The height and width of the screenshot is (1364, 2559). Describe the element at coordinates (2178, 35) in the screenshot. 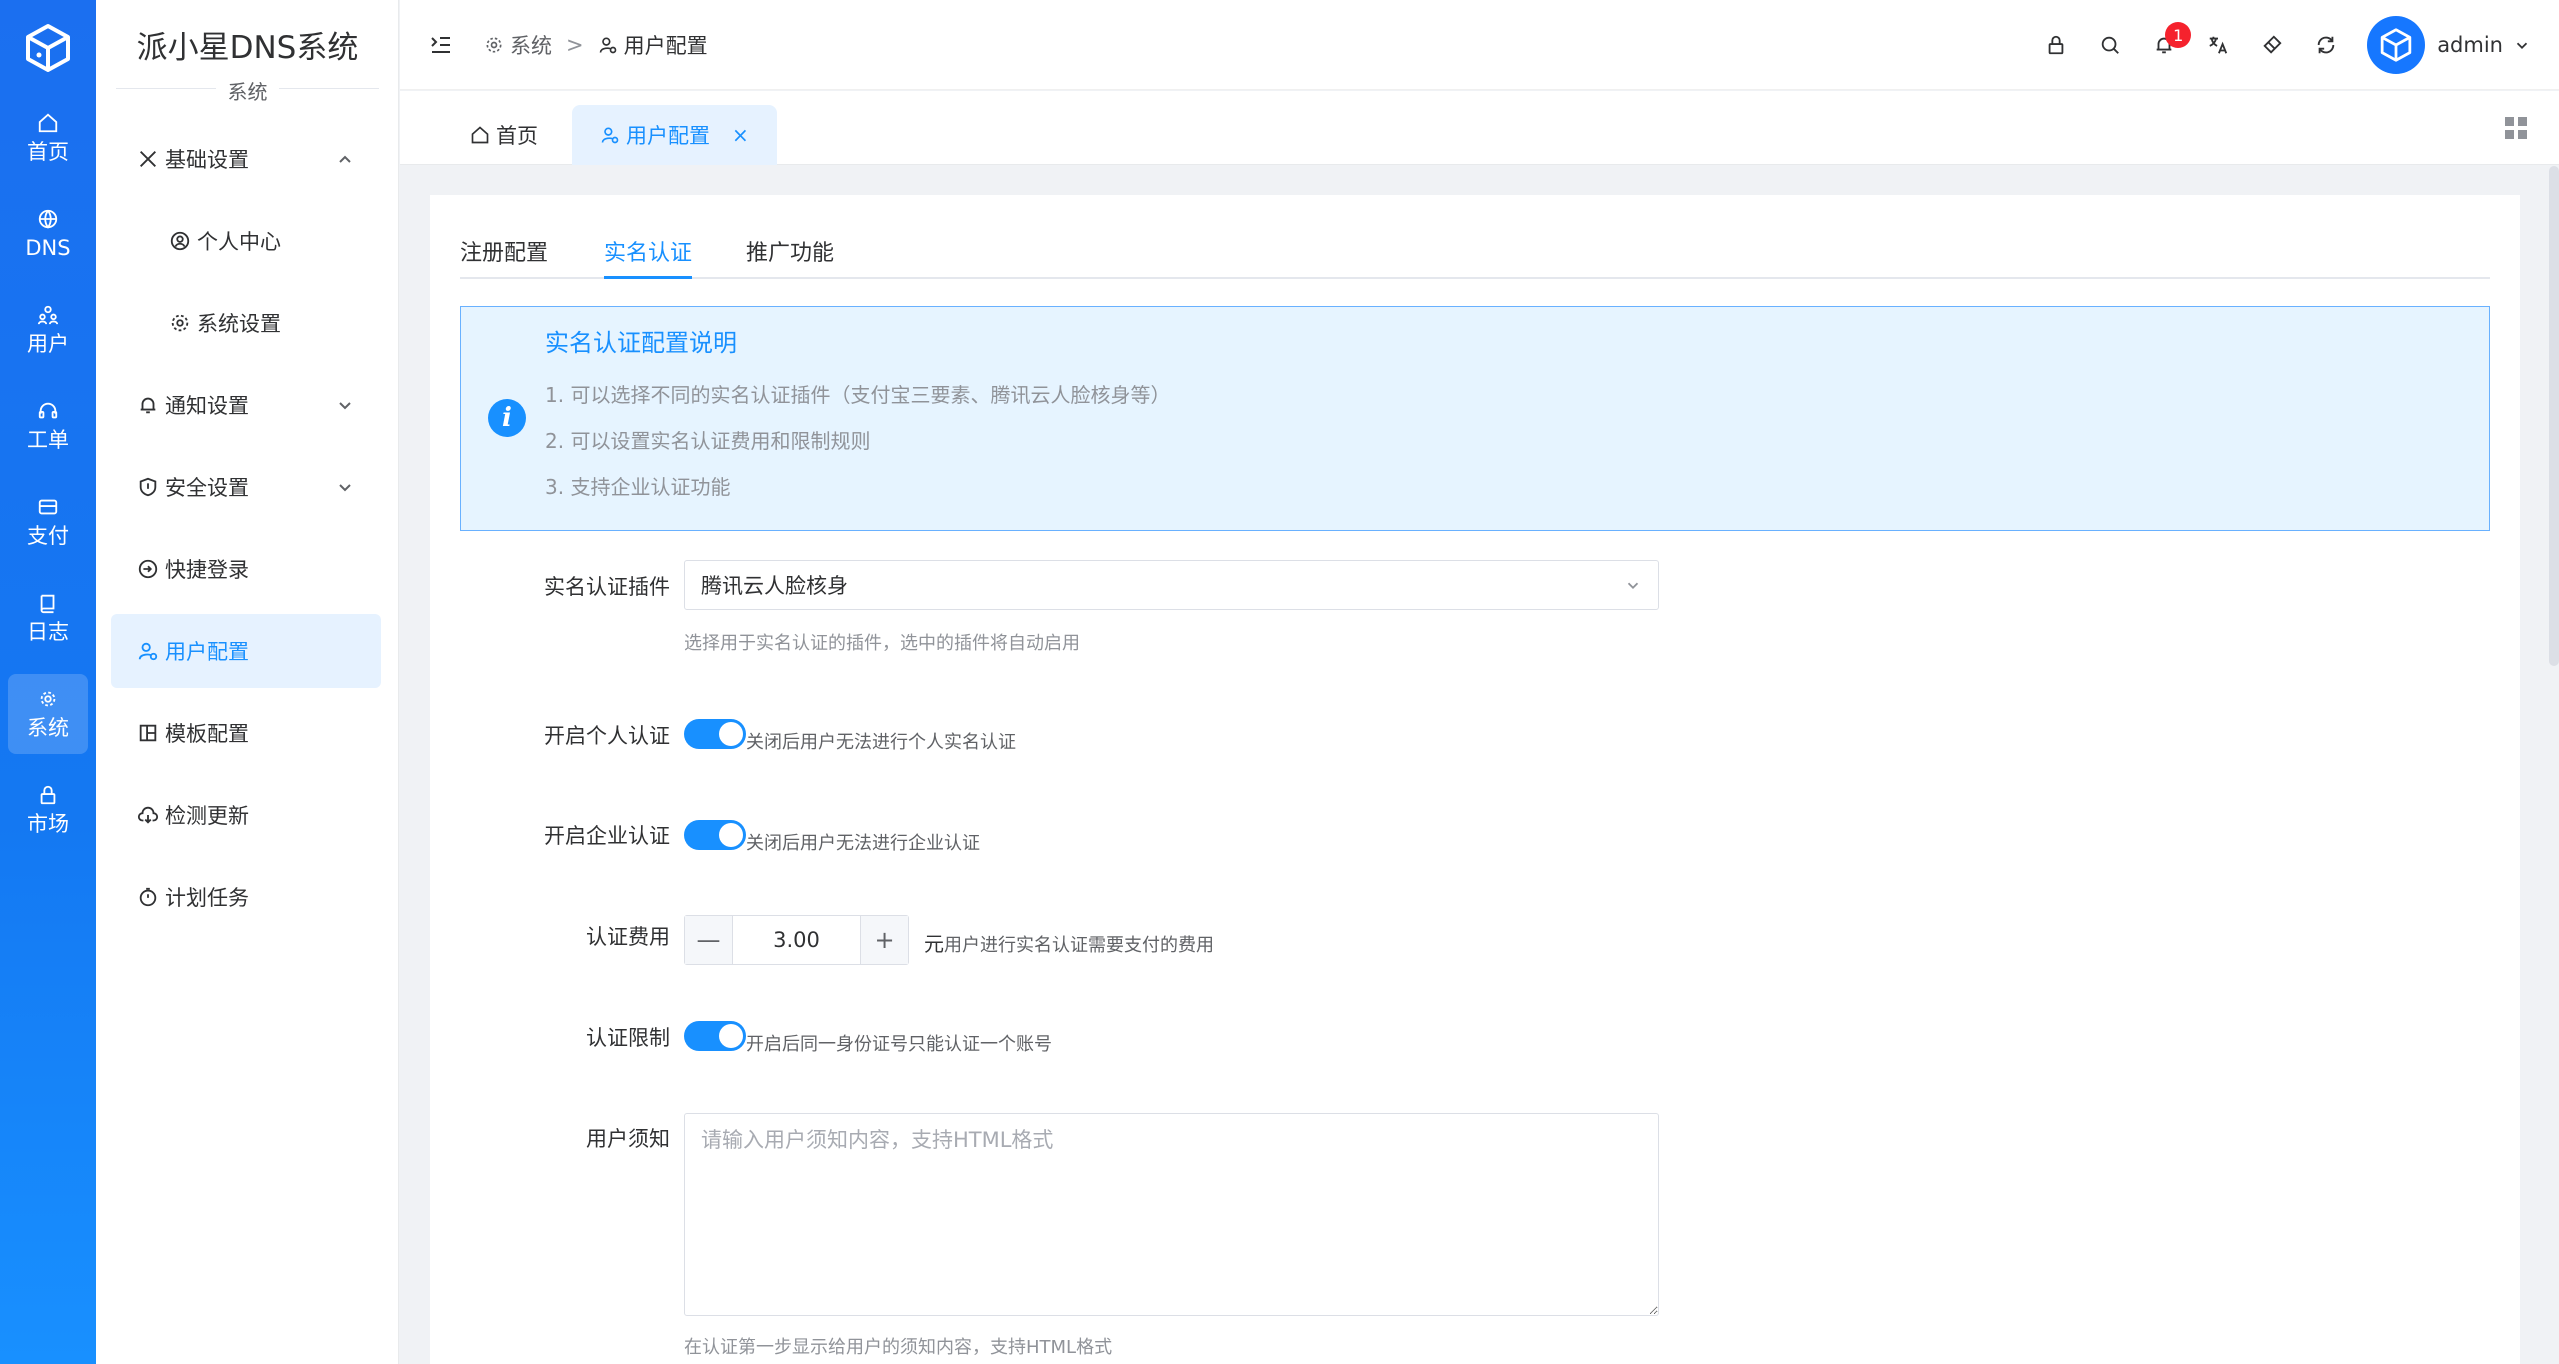

I see `notification-badge: 1` at that location.